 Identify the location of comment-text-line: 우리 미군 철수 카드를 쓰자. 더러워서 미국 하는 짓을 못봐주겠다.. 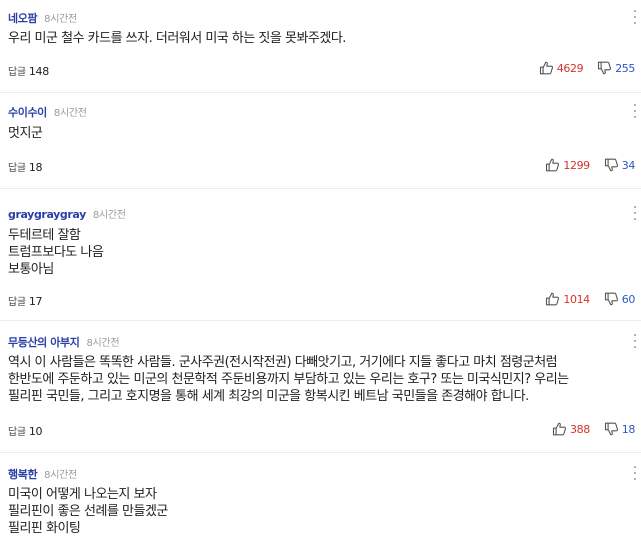
(177, 38).